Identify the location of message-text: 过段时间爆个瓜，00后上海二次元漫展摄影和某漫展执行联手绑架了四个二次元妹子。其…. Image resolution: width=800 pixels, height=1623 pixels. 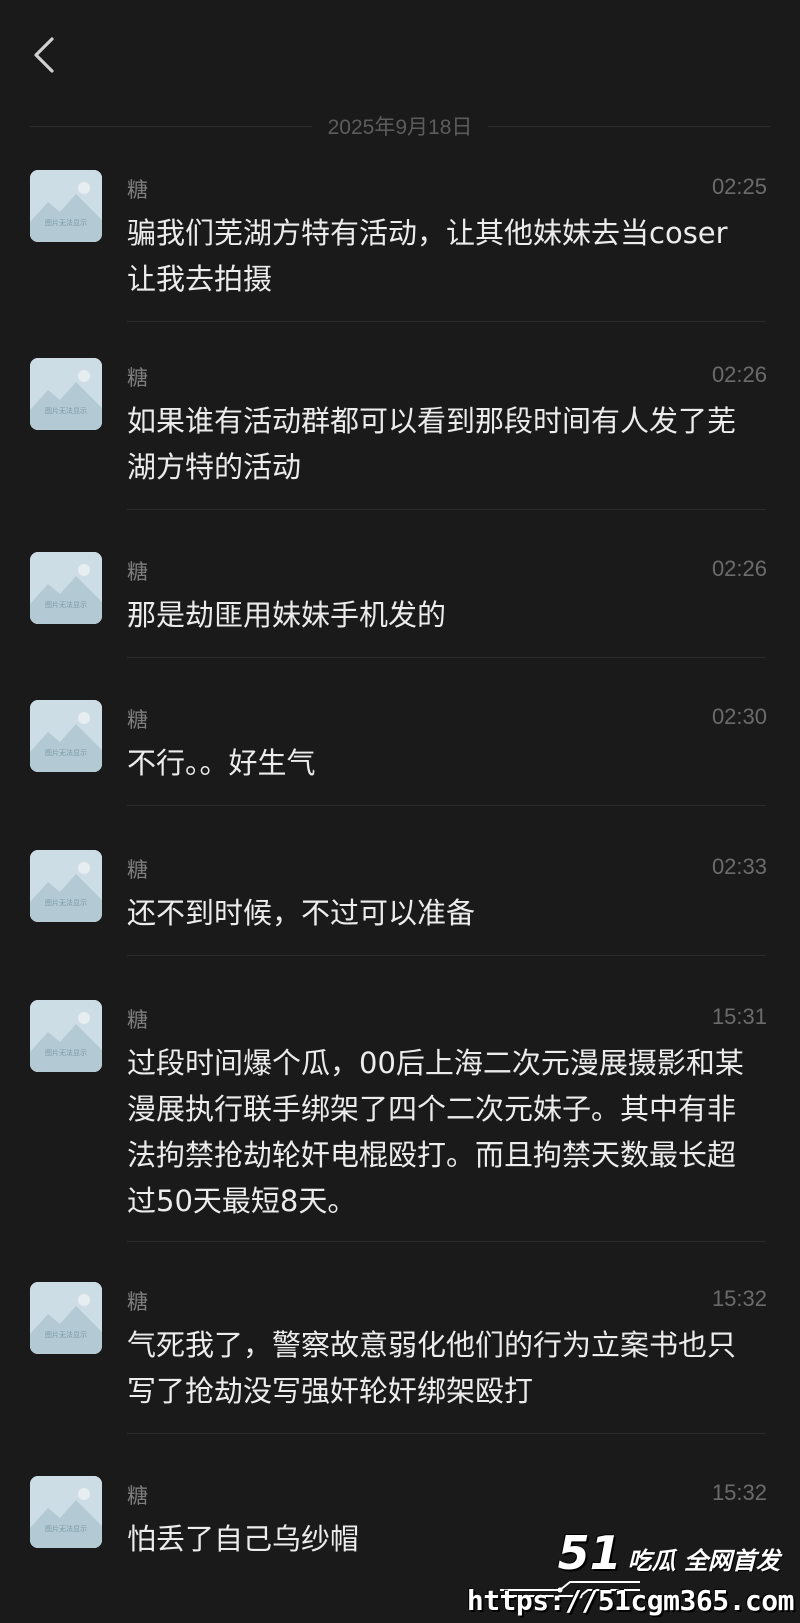
(435, 1132).